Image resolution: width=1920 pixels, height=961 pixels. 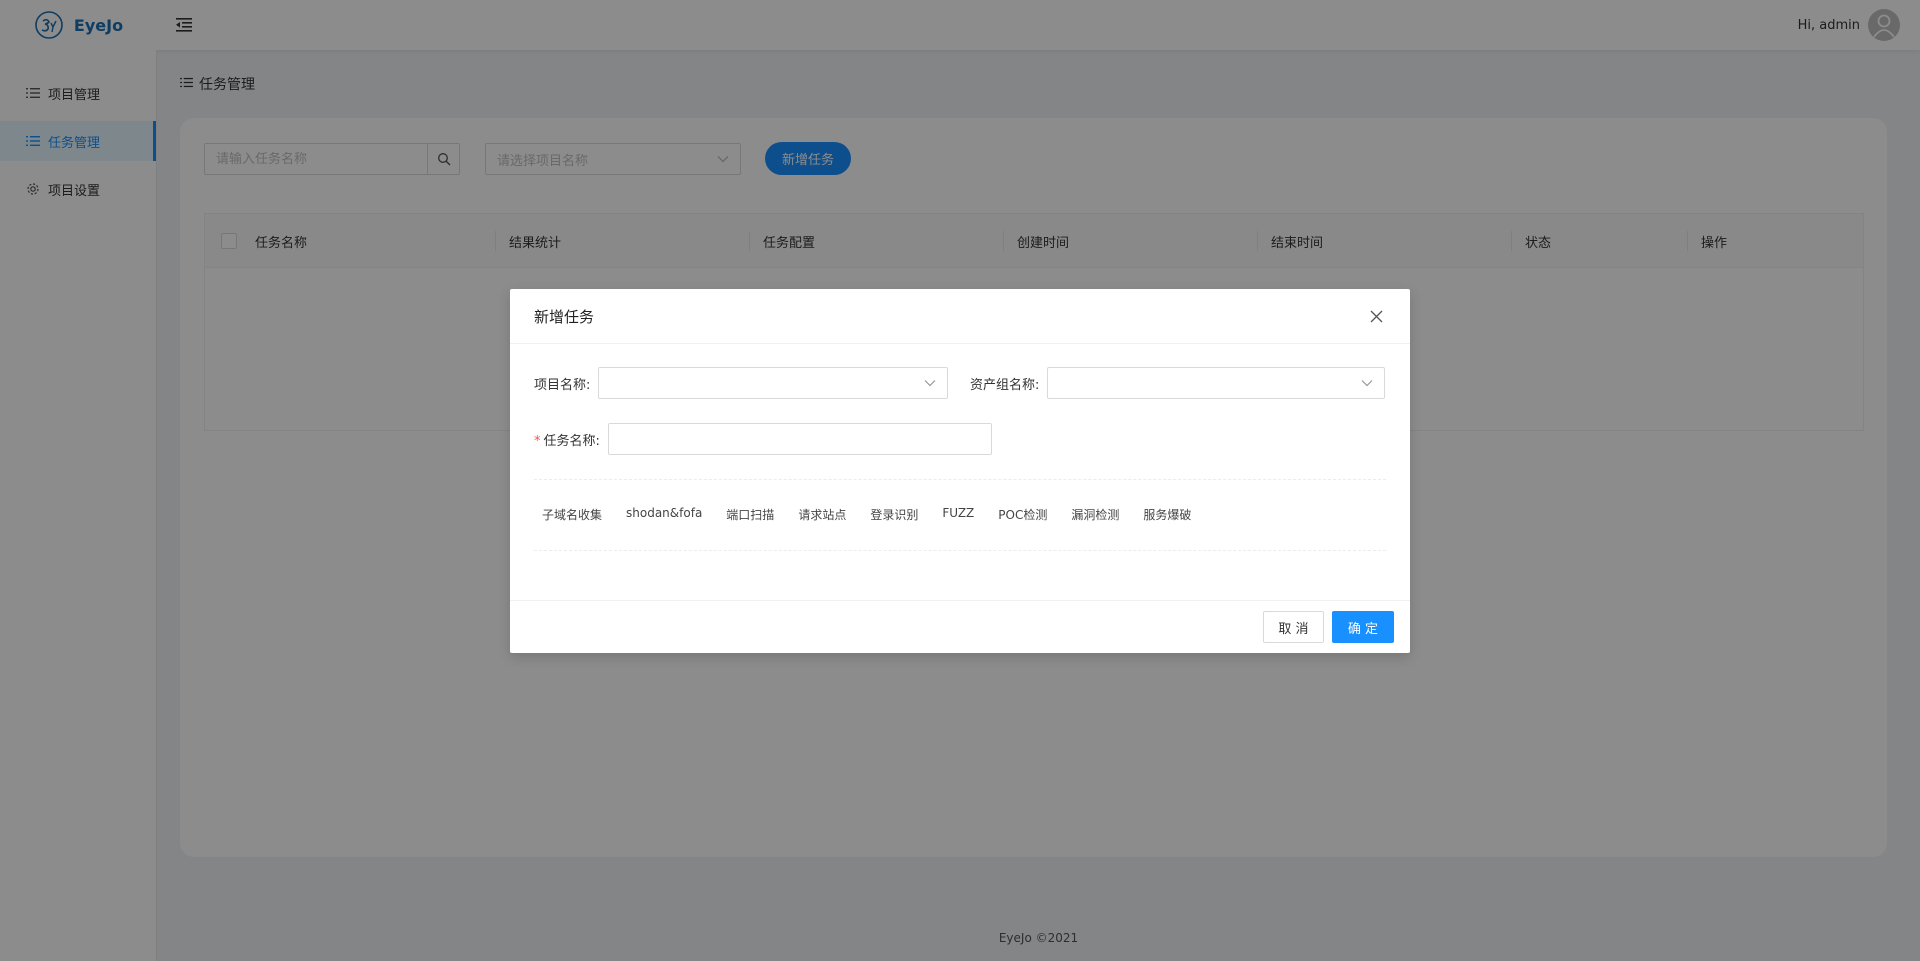 I want to click on tab-port-scan: 端口扫描, so click(x=750, y=514).